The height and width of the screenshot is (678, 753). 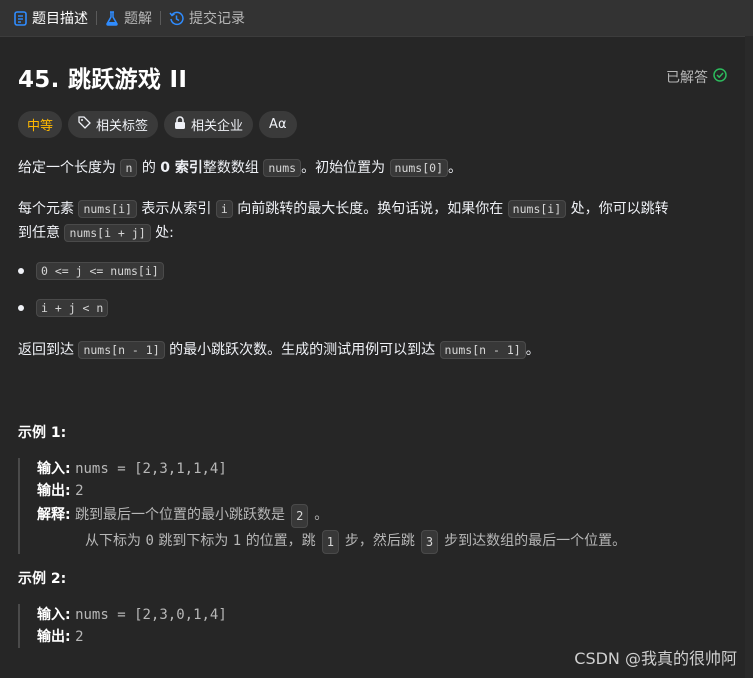 What do you see at coordinates (217, 126) in the screenshot?
I see `related-companies-label: 相关企业` at bounding box center [217, 126].